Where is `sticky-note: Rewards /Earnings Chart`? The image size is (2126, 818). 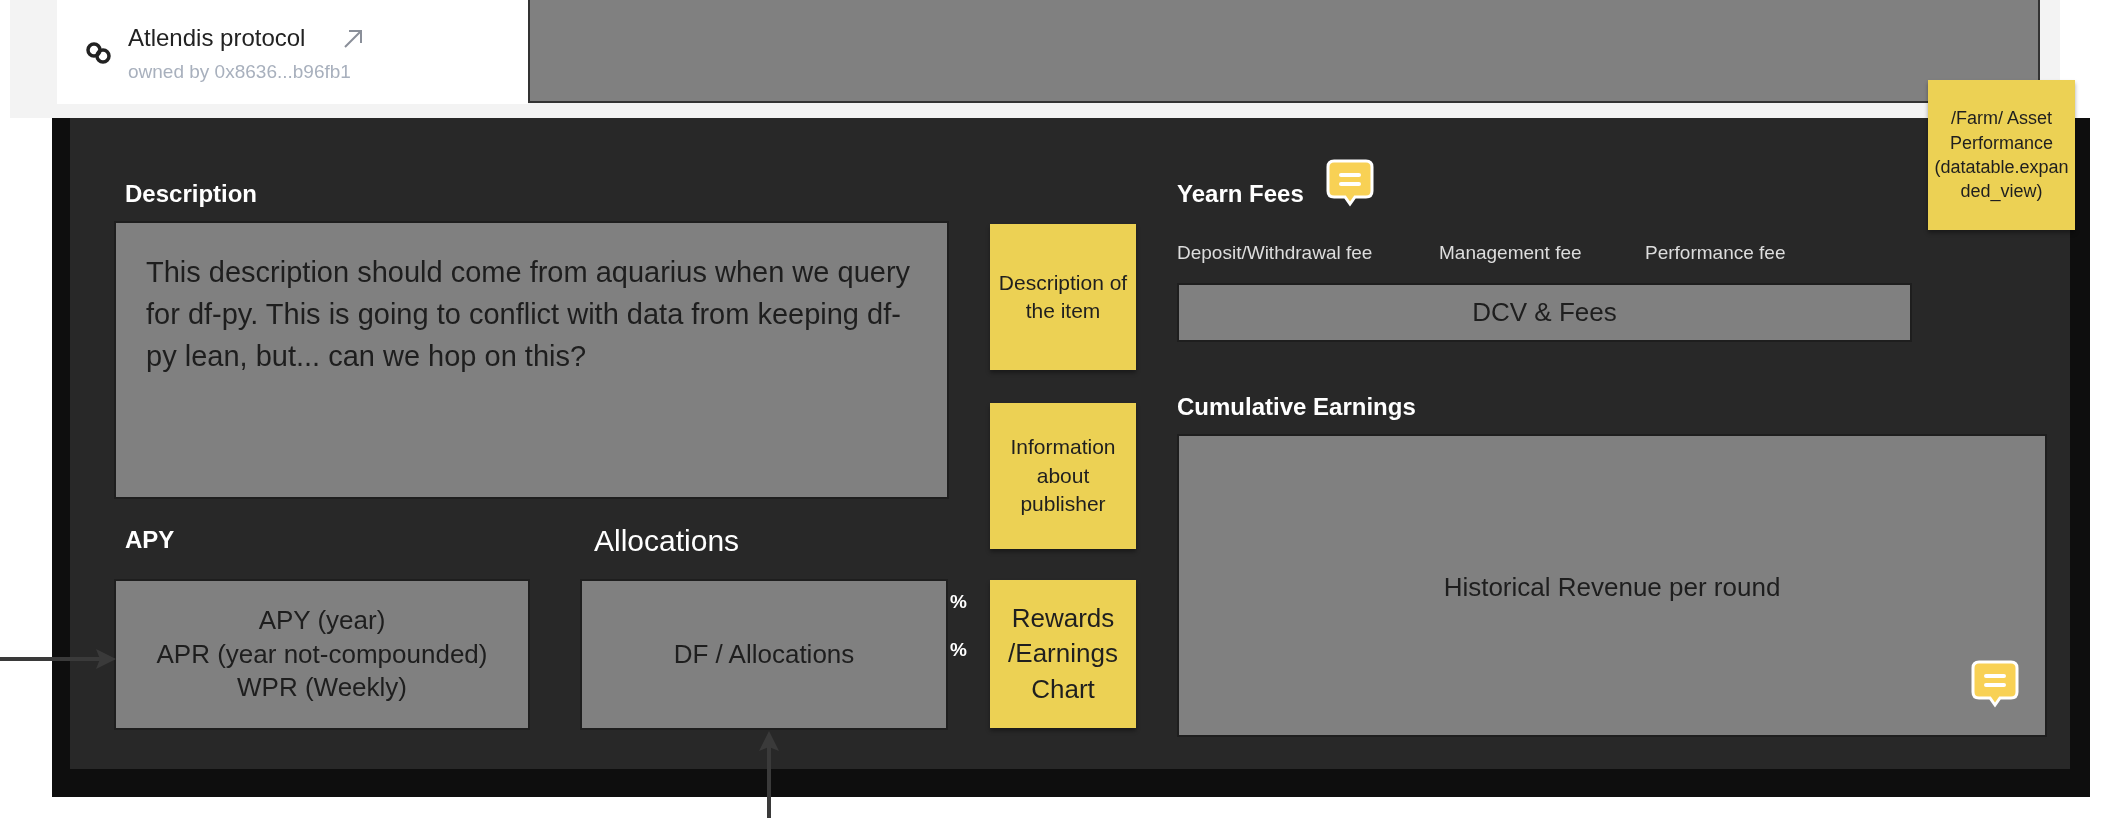 sticky-note: Rewards /Earnings Chart is located at coordinates (1063, 654).